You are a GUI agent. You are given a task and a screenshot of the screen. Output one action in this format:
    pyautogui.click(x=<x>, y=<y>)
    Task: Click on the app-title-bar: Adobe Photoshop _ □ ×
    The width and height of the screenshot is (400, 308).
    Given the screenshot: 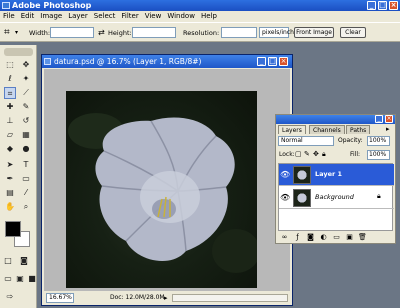 What is the action you would take?
    pyautogui.click(x=200, y=5)
    